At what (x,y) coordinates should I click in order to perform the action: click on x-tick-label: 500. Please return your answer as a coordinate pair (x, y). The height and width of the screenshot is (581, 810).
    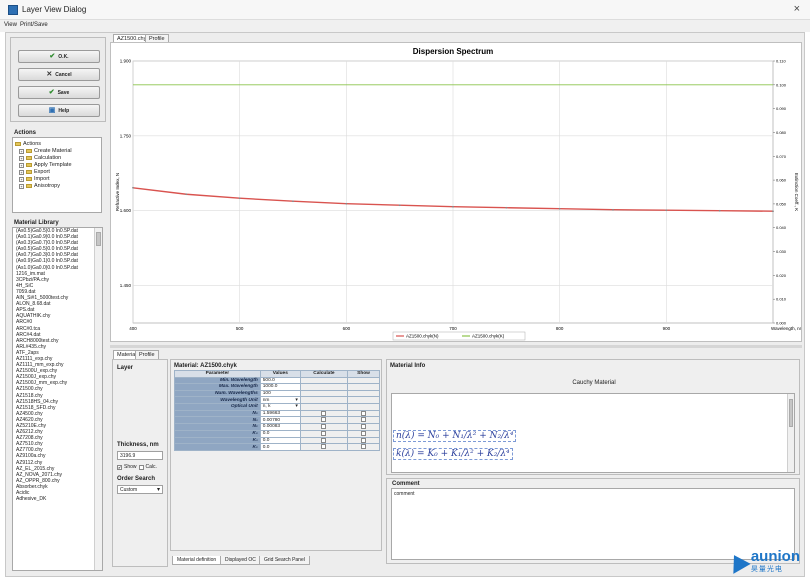
    Looking at the image, I should click on (240, 328).